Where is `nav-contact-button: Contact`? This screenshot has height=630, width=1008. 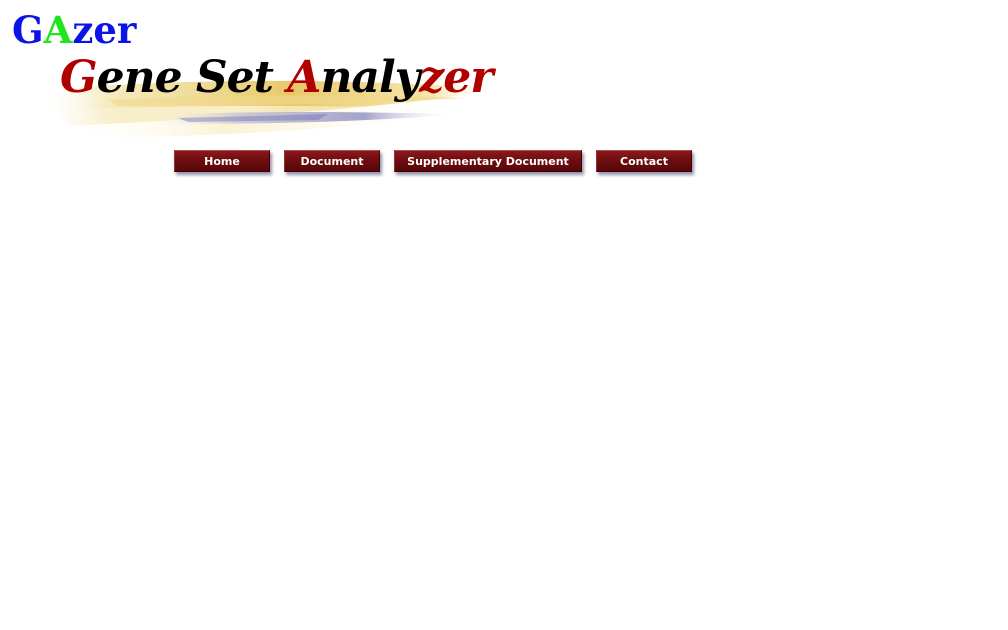 nav-contact-button: Contact is located at coordinates (644, 161).